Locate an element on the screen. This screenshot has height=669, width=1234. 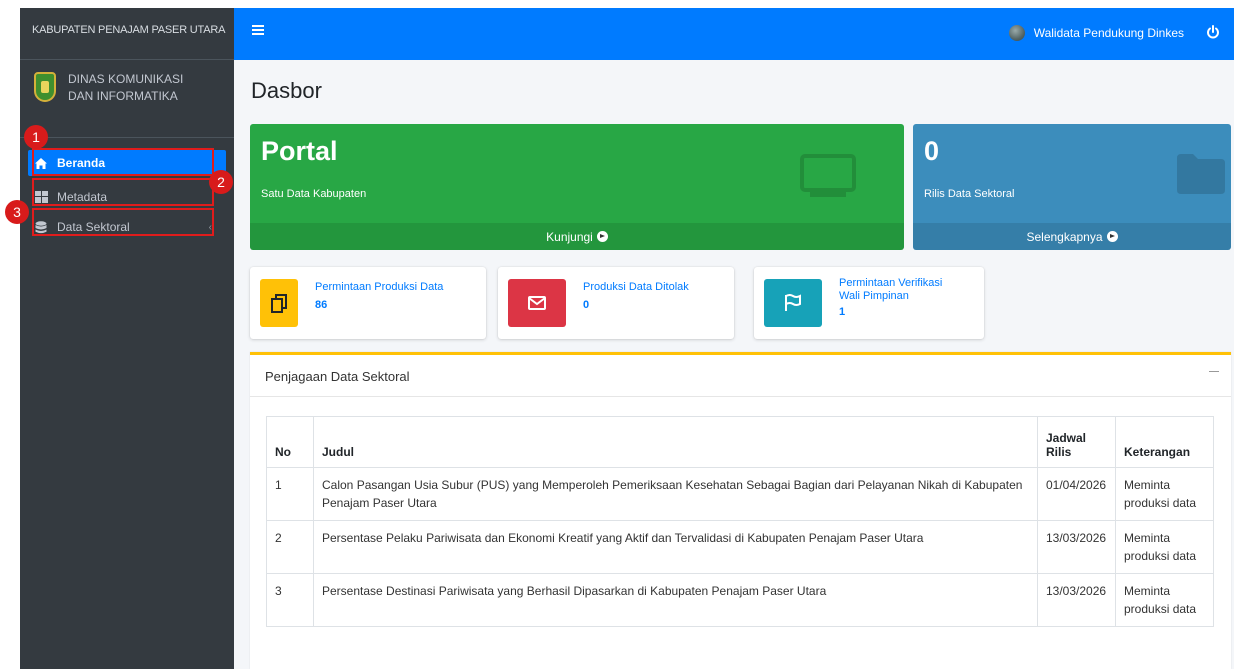
rilis-subtitle: Rilis Data Sektoral is located at coordinates (969, 194).